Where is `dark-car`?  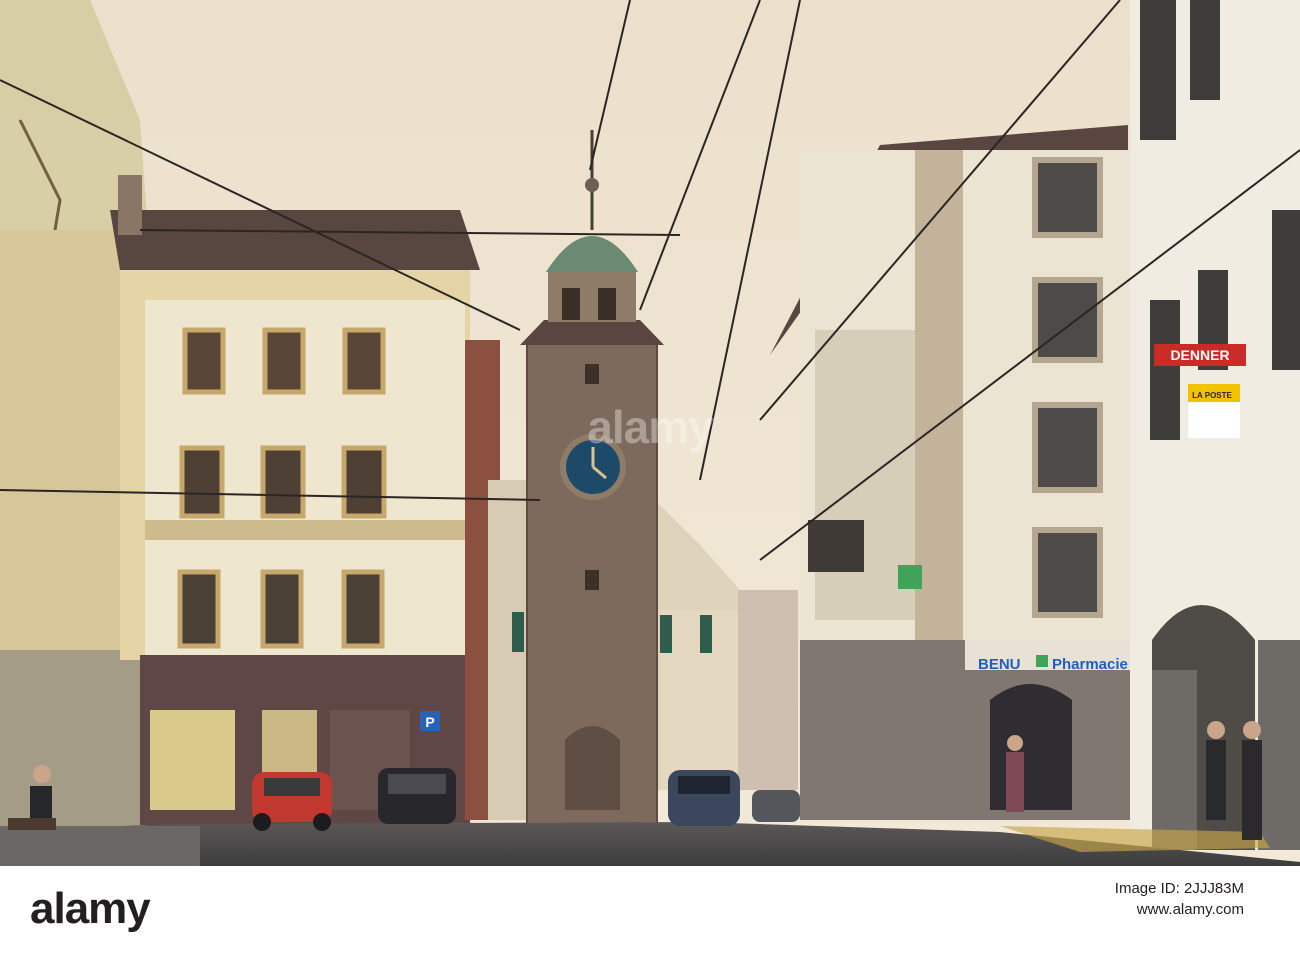
dark-car is located at coordinates (417, 796).